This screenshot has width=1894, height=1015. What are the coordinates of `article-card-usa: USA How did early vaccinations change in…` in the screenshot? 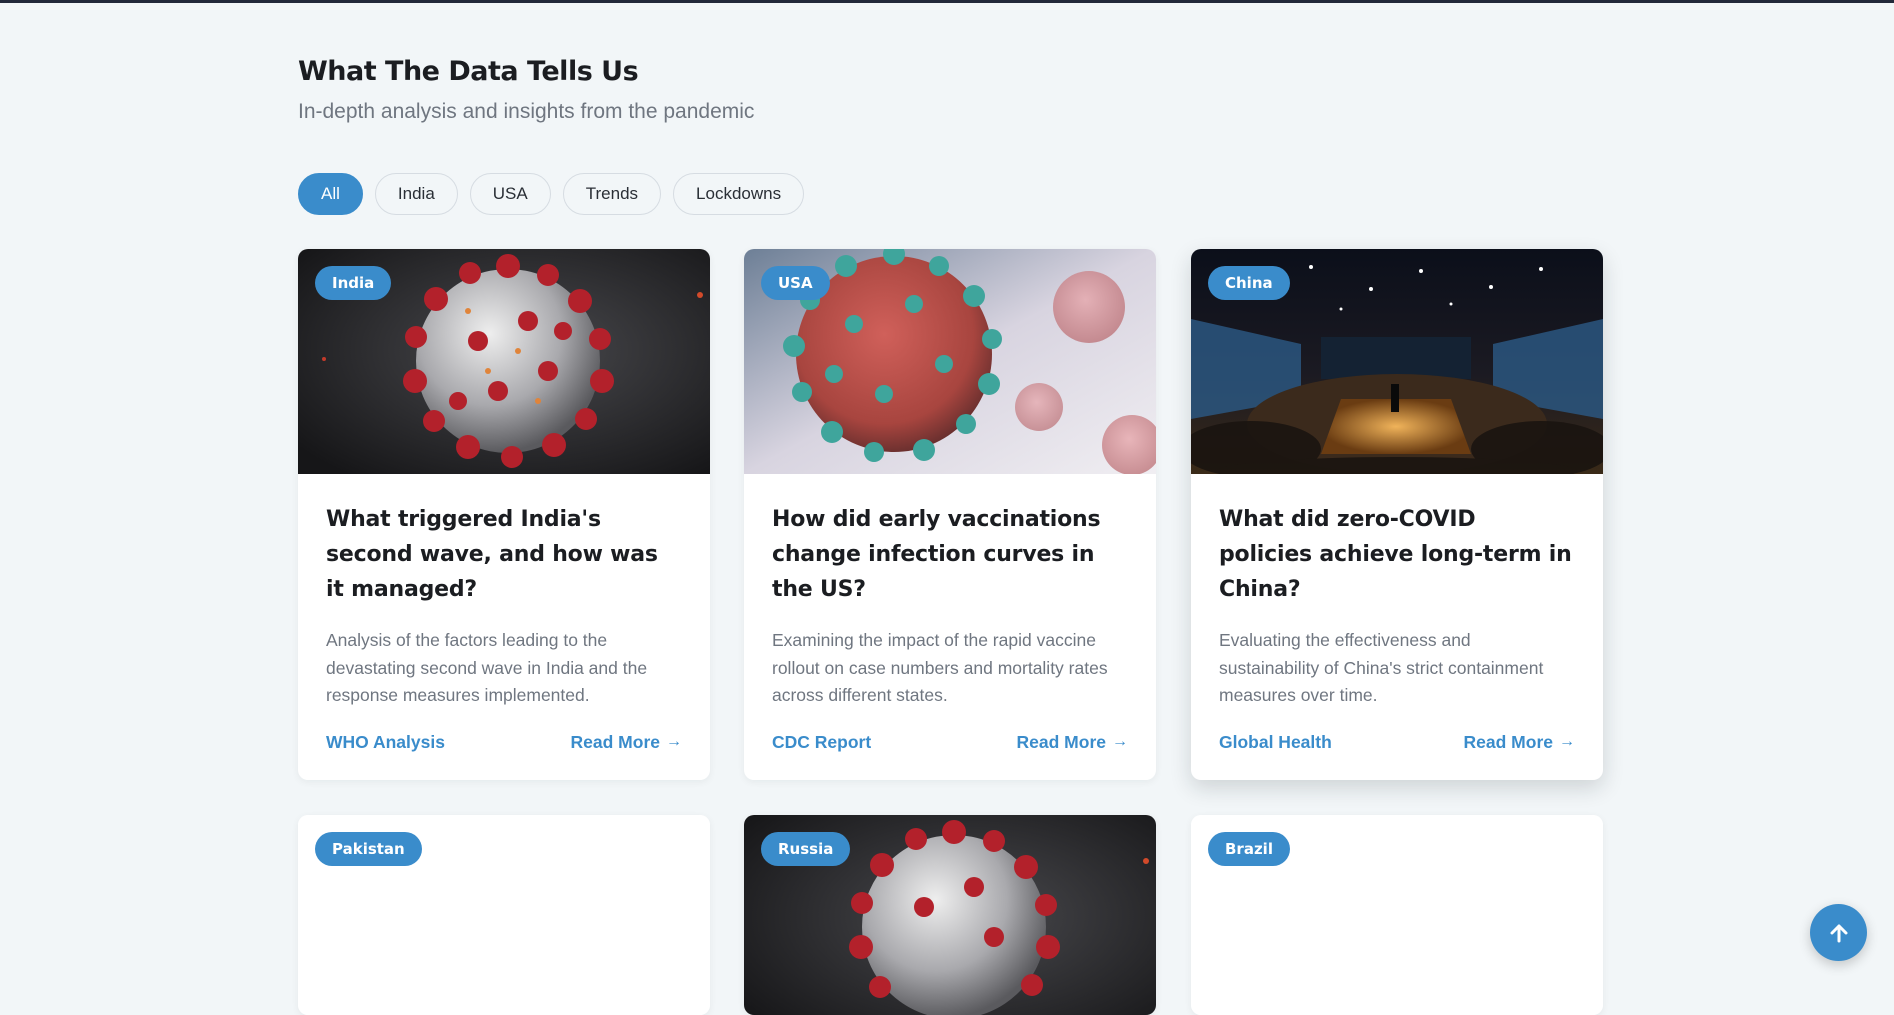 It's located at (950, 514).